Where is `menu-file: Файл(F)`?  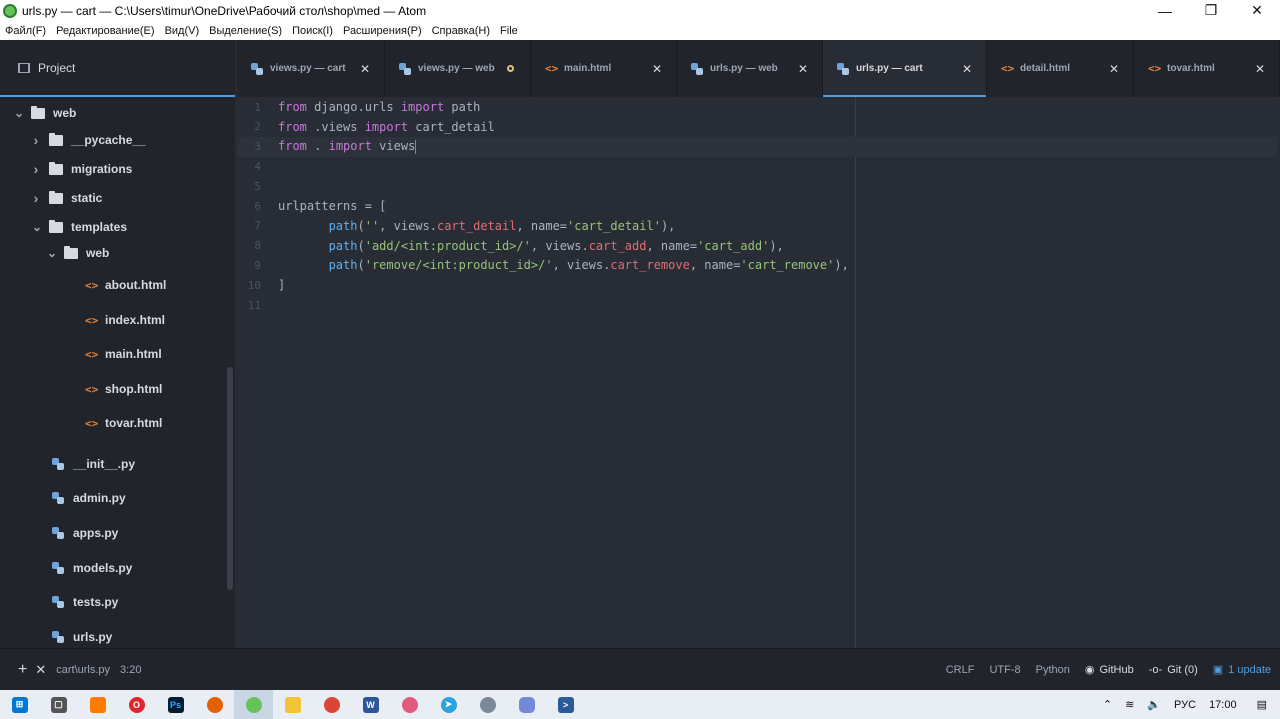
menu-file: Файл(F) is located at coordinates (25, 31).